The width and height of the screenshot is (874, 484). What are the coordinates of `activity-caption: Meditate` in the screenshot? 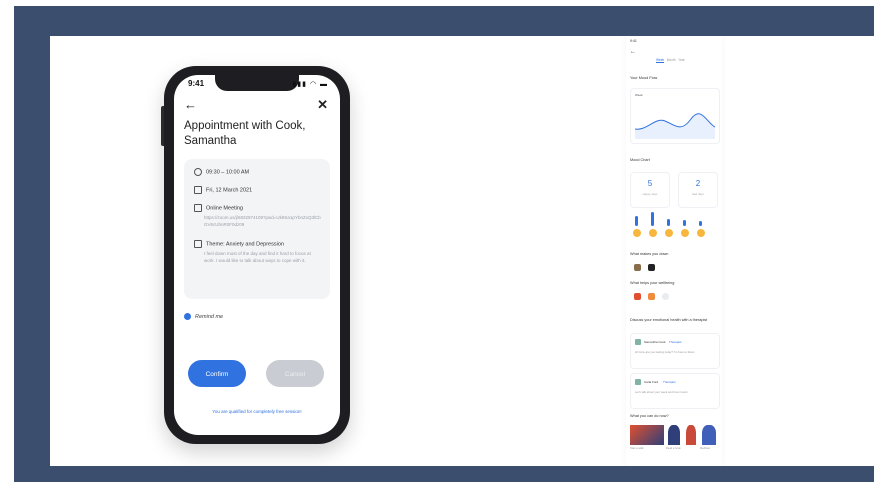 It's located at (705, 448).